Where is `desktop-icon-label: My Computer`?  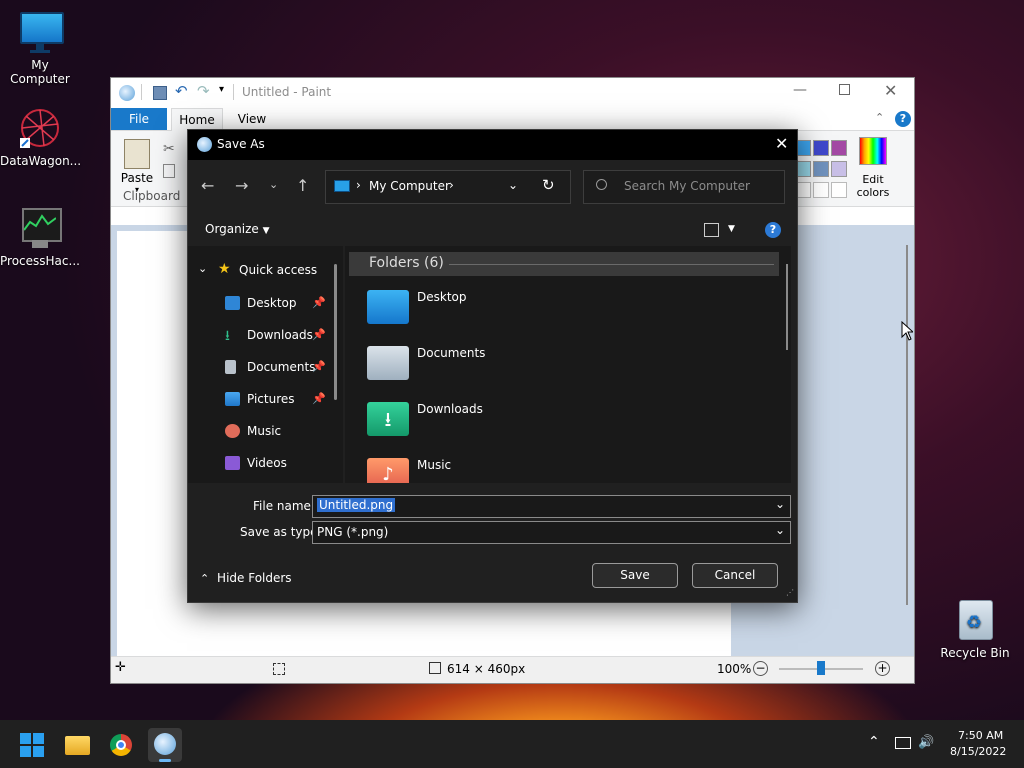
desktop-icon-label: My Computer is located at coordinates (40, 72).